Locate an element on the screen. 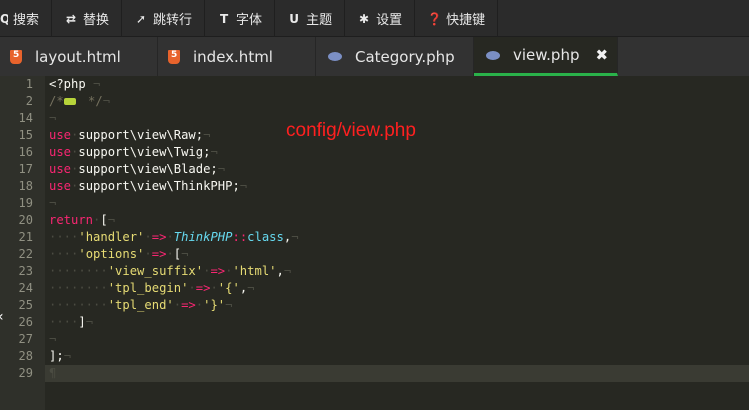  search-button: Q 搜索 is located at coordinates (26, 18).